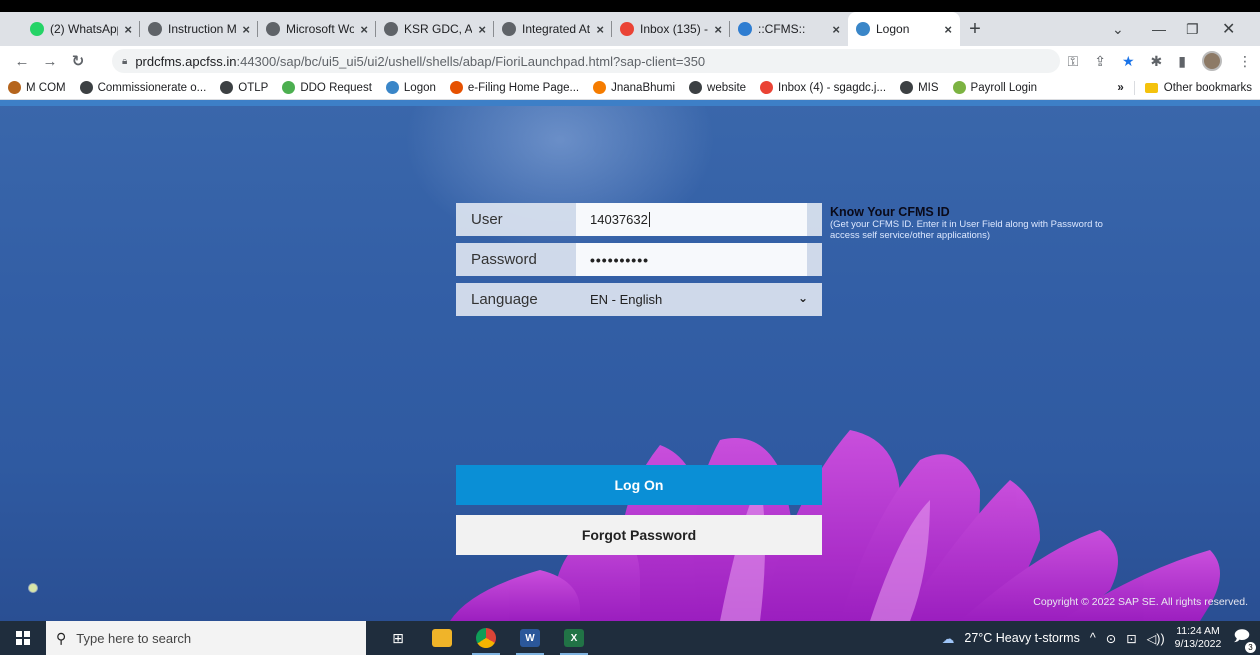 This screenshot has height=655, width=1260. I want to click on bookmark-10: Payroll Login, so click(995, 87).